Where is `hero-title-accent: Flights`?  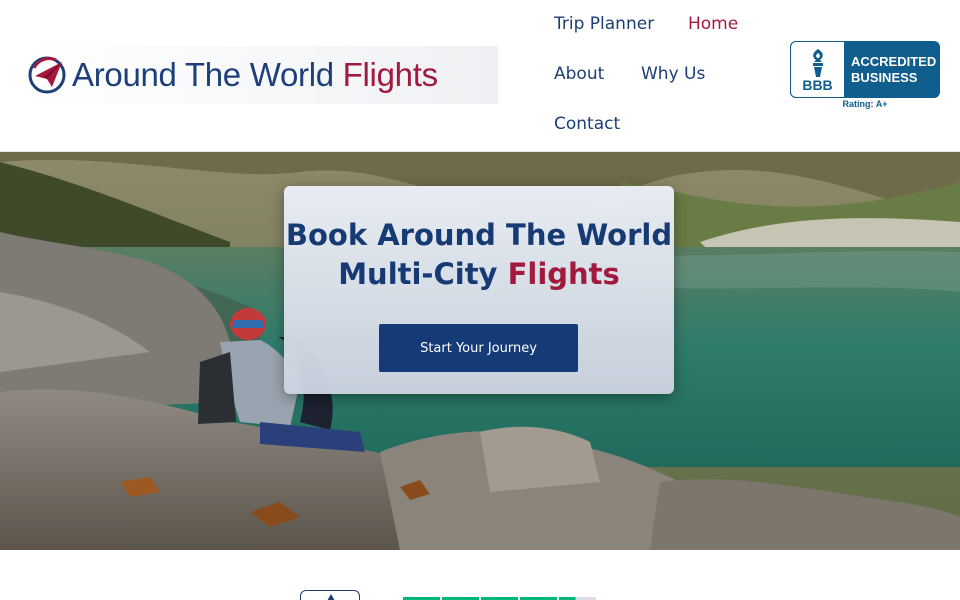 hero-title-accent: Flights is located at coordinates (563, 274).